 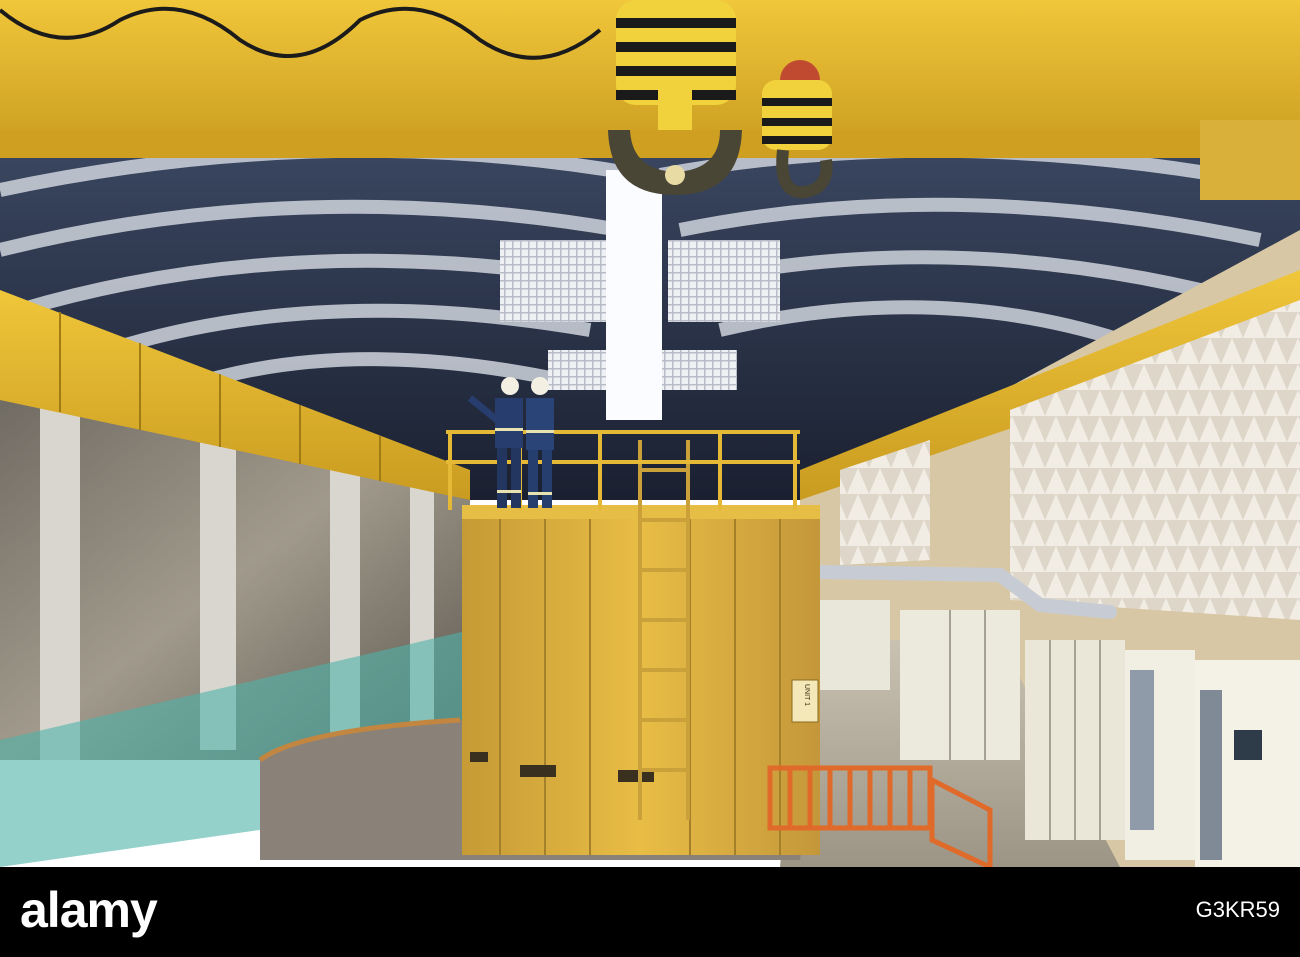 I want to click on ceiling-light-strip, so click(x=634, y=295).